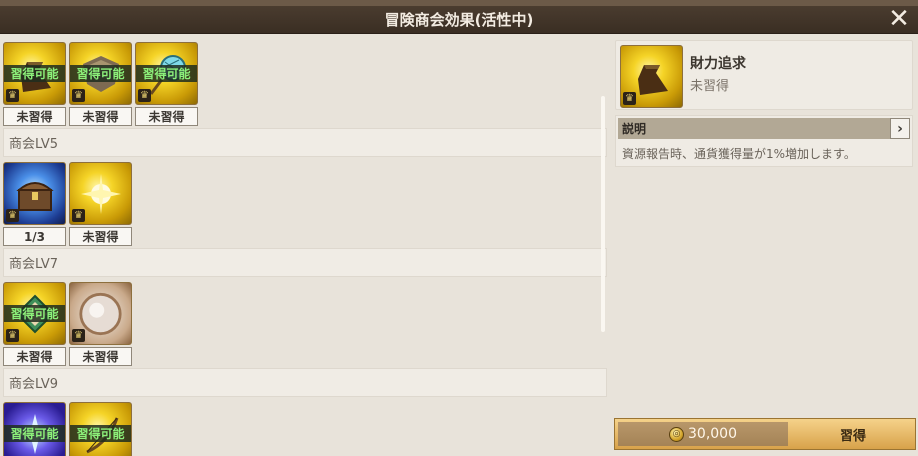  I want to click on description-box: 説明 › 資源報告時、通貨獲得量が1%増加します。, so click(764, 141).